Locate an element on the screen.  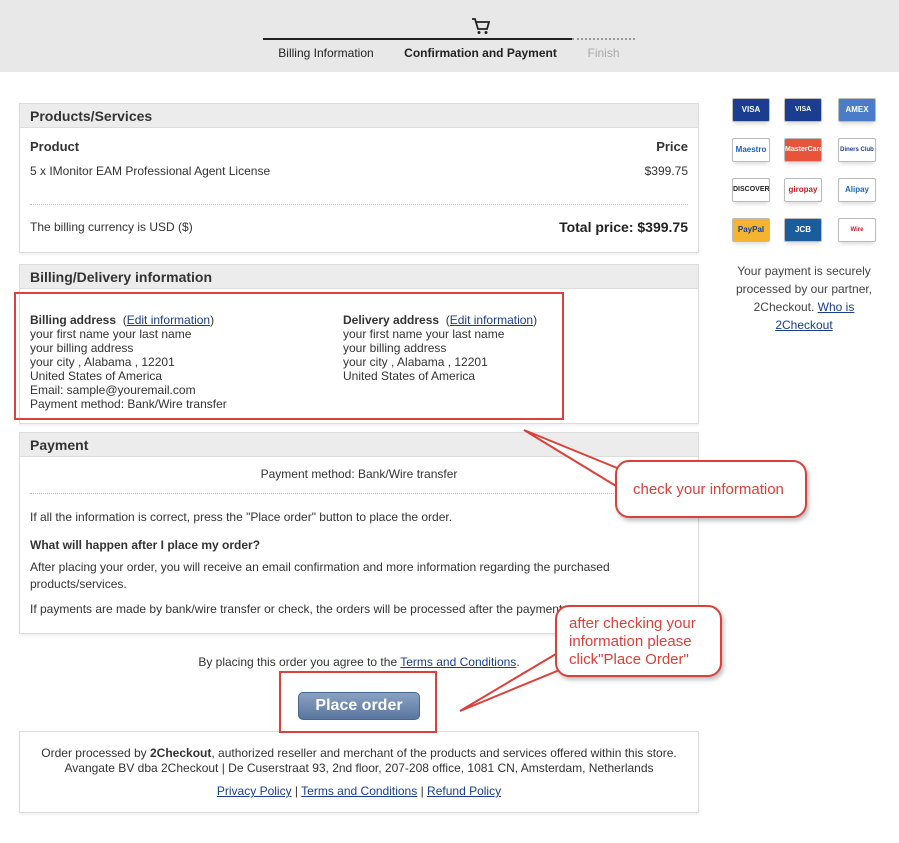
agree-text: By placing this order you agree to the is located at coordinates (298, 662).